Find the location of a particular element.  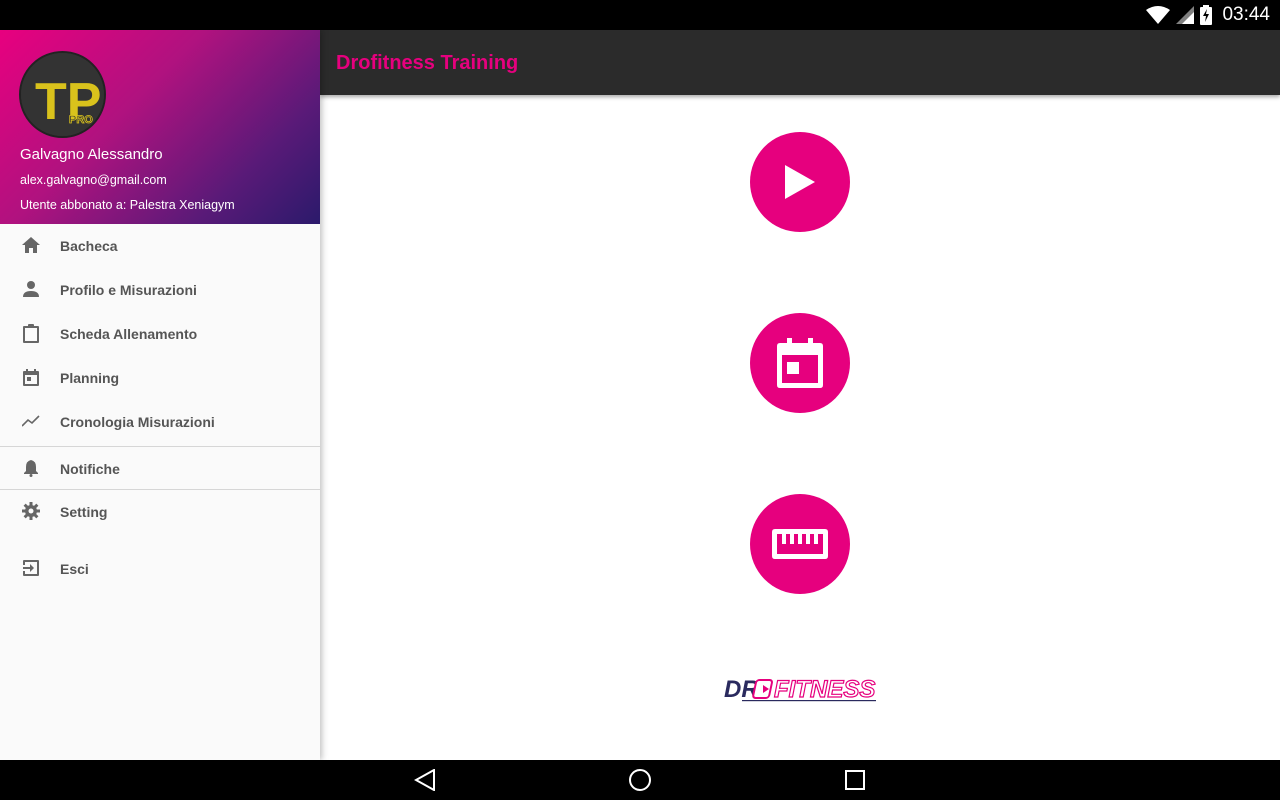

recents-button is located at coordinates (855, 780).